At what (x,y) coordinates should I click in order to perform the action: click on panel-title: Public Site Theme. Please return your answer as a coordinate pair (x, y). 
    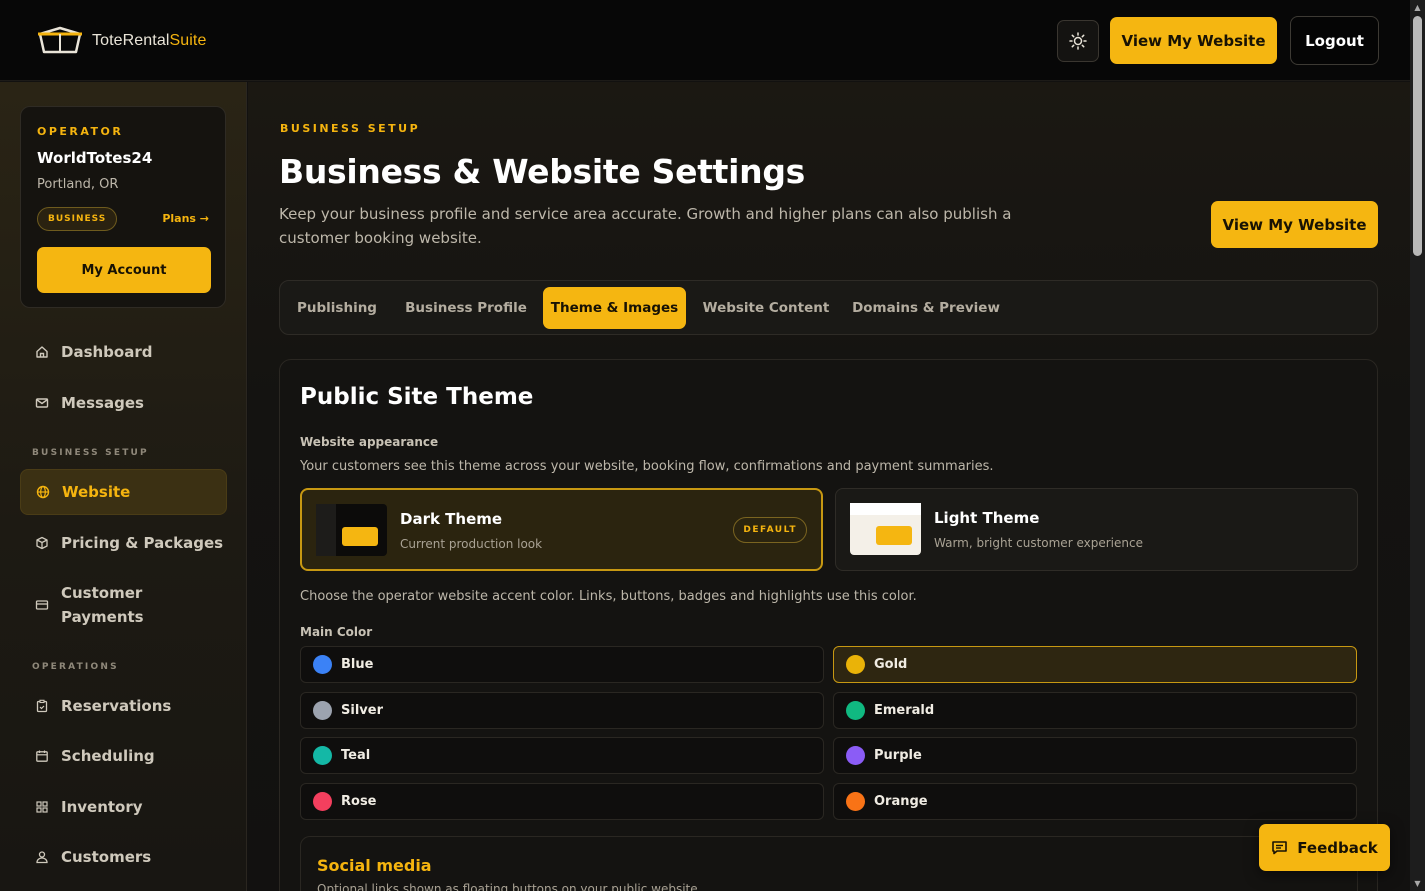
    Looking at the image, I should click on (417, 397).